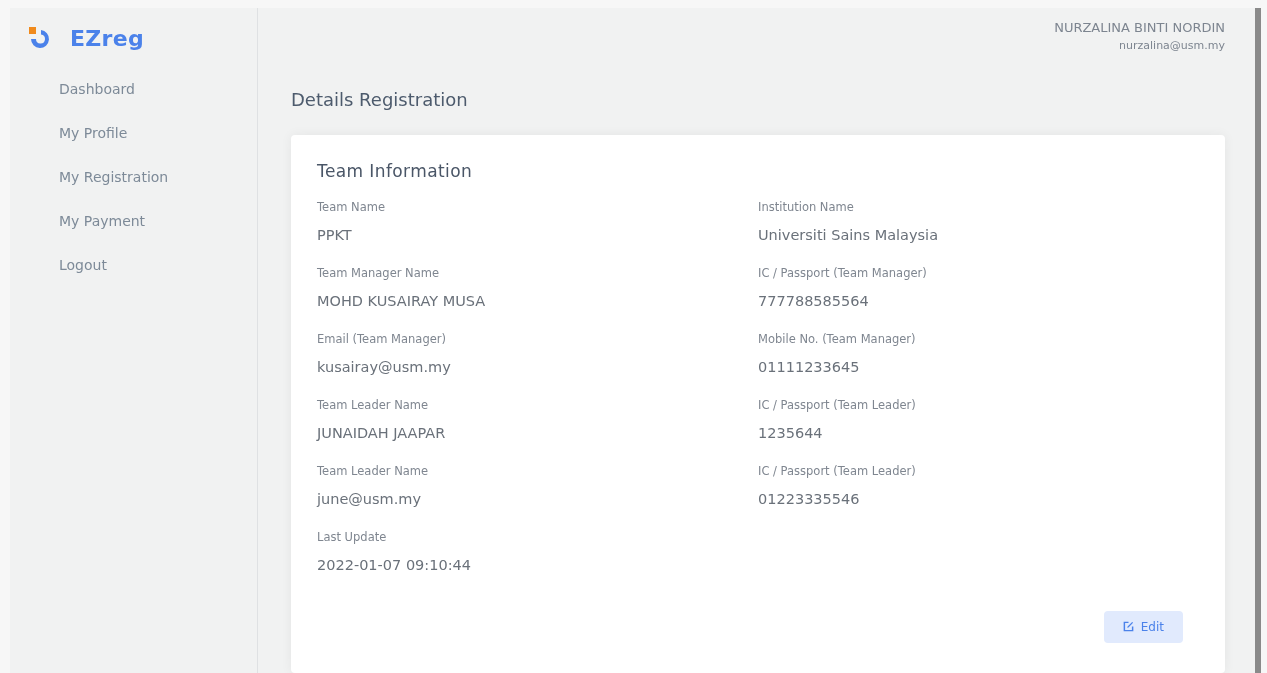 The image size is (1267, 673). What do you see at coordinates (382, 433) in the screenshot?
I see `field-value: JUNAIDAH JAAPAR` at bounding box center [382, 433].